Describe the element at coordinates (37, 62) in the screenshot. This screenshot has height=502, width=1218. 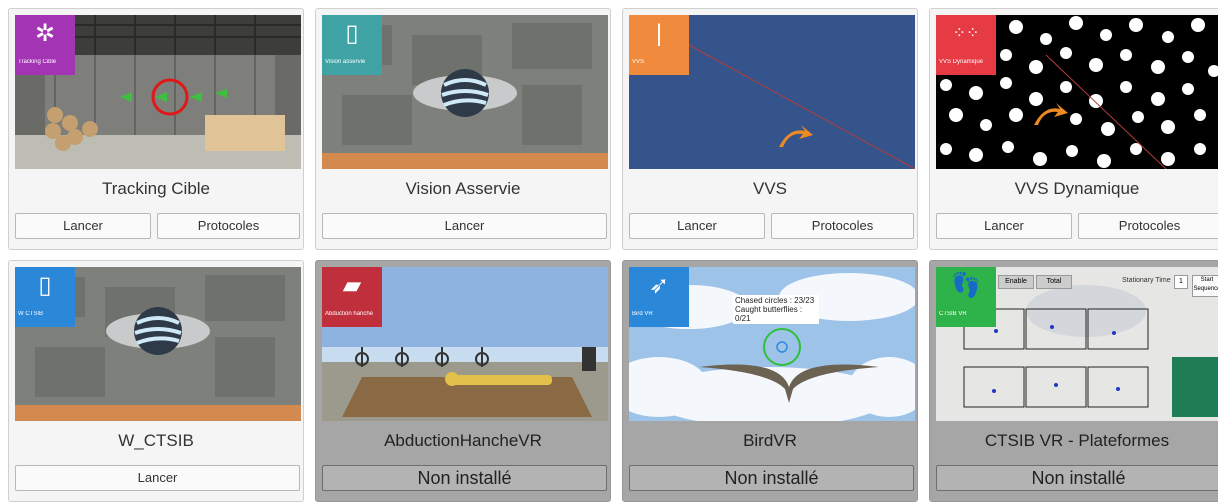
I see `badge-label: Tracking Cible` at that location.